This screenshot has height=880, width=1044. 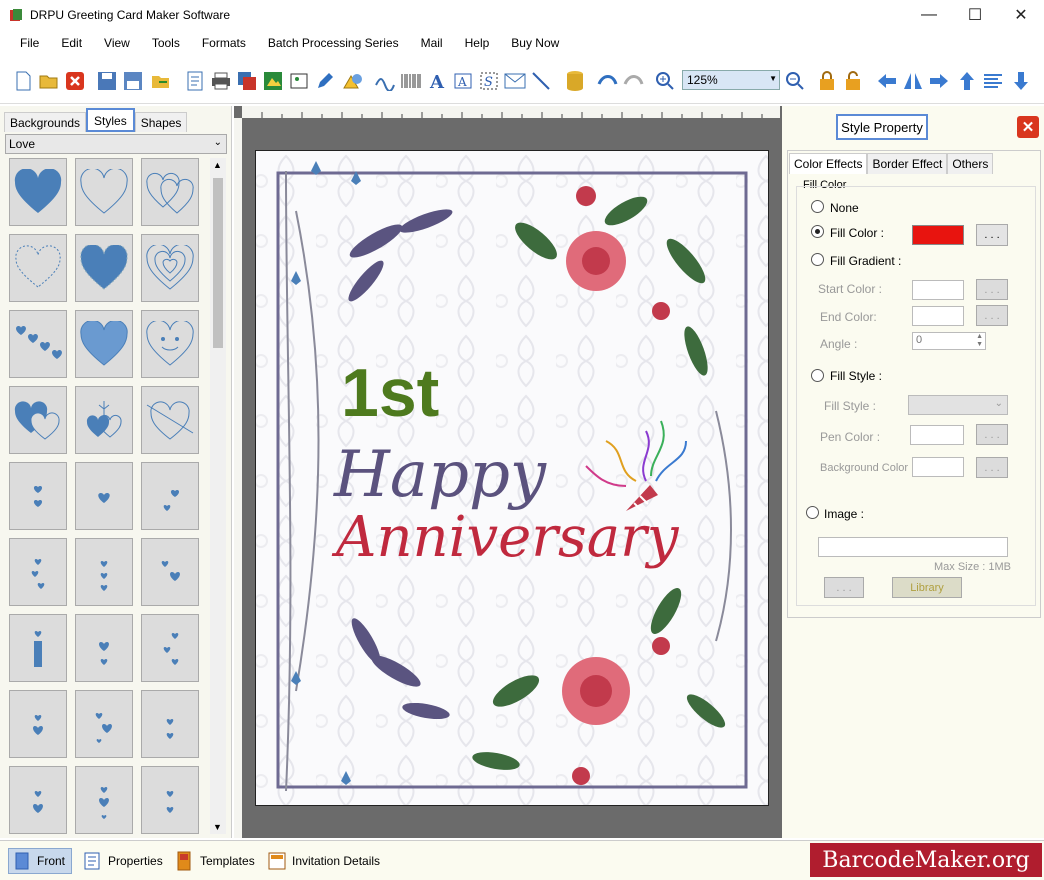 What do you see at coordinates (489, 81) in the screenshot?
I see `signature-icon: S` at bounding box center [489, 81].